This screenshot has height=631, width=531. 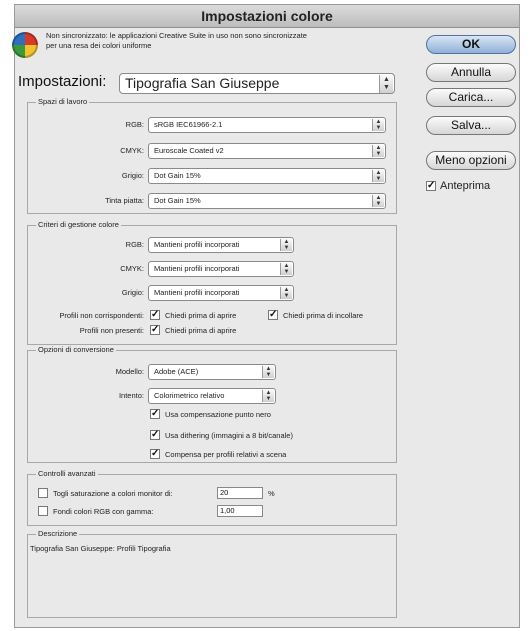 What do you see at coordinates (177, 200) in the screenshot?
I see `ws-spot-value: Dot Gain 15%` at bounding box center [177, 200].